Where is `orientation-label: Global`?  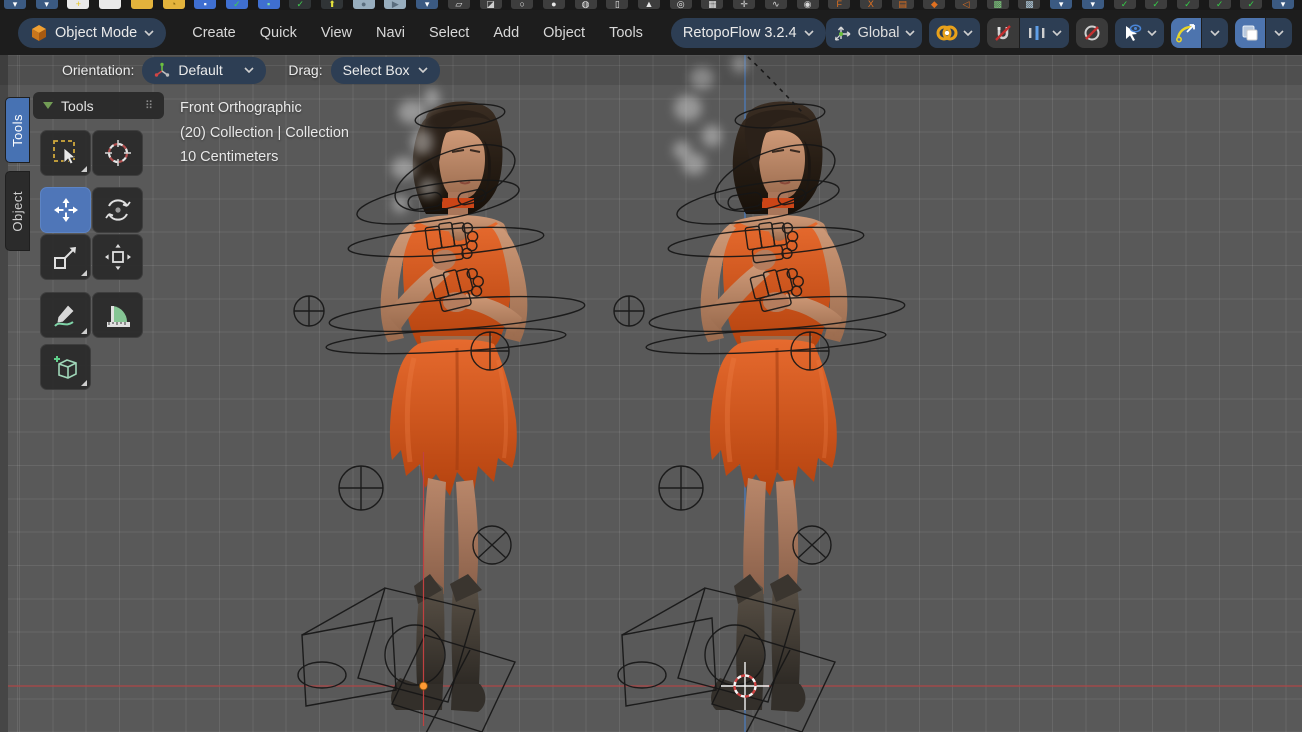 orientation-label: Global is located at coordinates (878, 32).